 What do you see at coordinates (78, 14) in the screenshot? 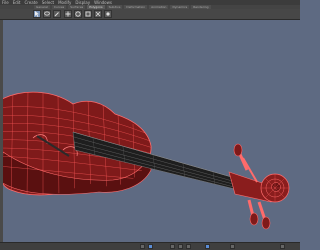
I see `rotate-tool-icon` at bounding box center [78, 14].